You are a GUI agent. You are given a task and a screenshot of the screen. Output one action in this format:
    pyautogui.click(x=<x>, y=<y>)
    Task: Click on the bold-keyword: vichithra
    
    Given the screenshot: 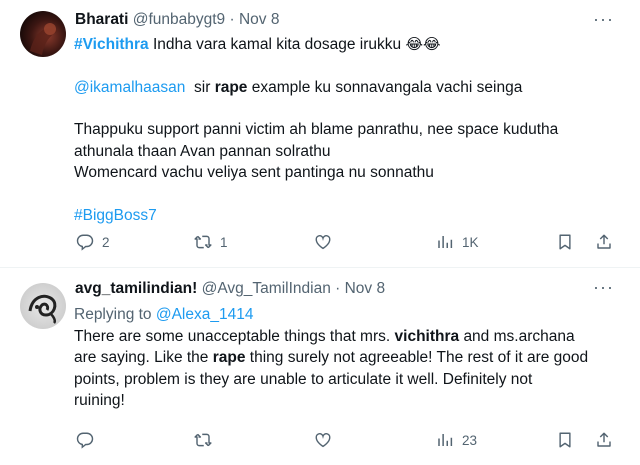 What is the action you would take?
    pyautogui.click(x=427, y=336)
    